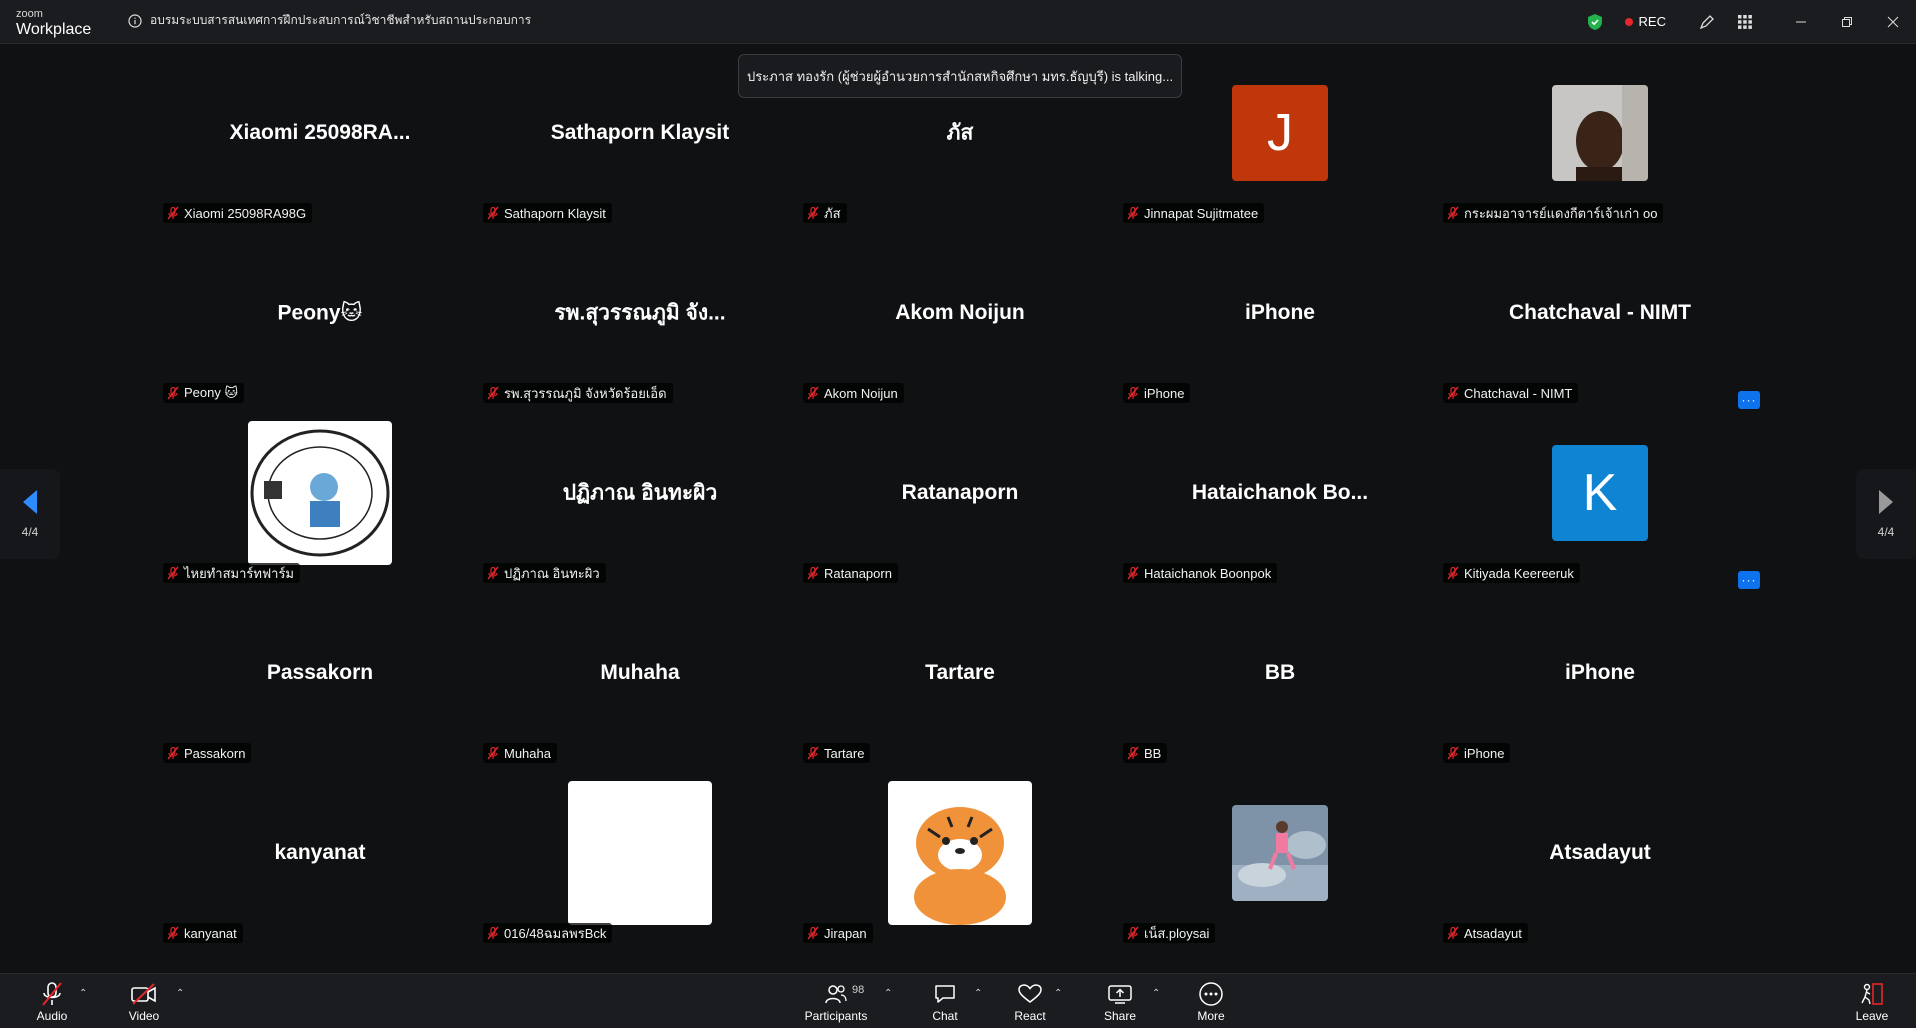  I want to click on participants-icon, so click(836, 993).